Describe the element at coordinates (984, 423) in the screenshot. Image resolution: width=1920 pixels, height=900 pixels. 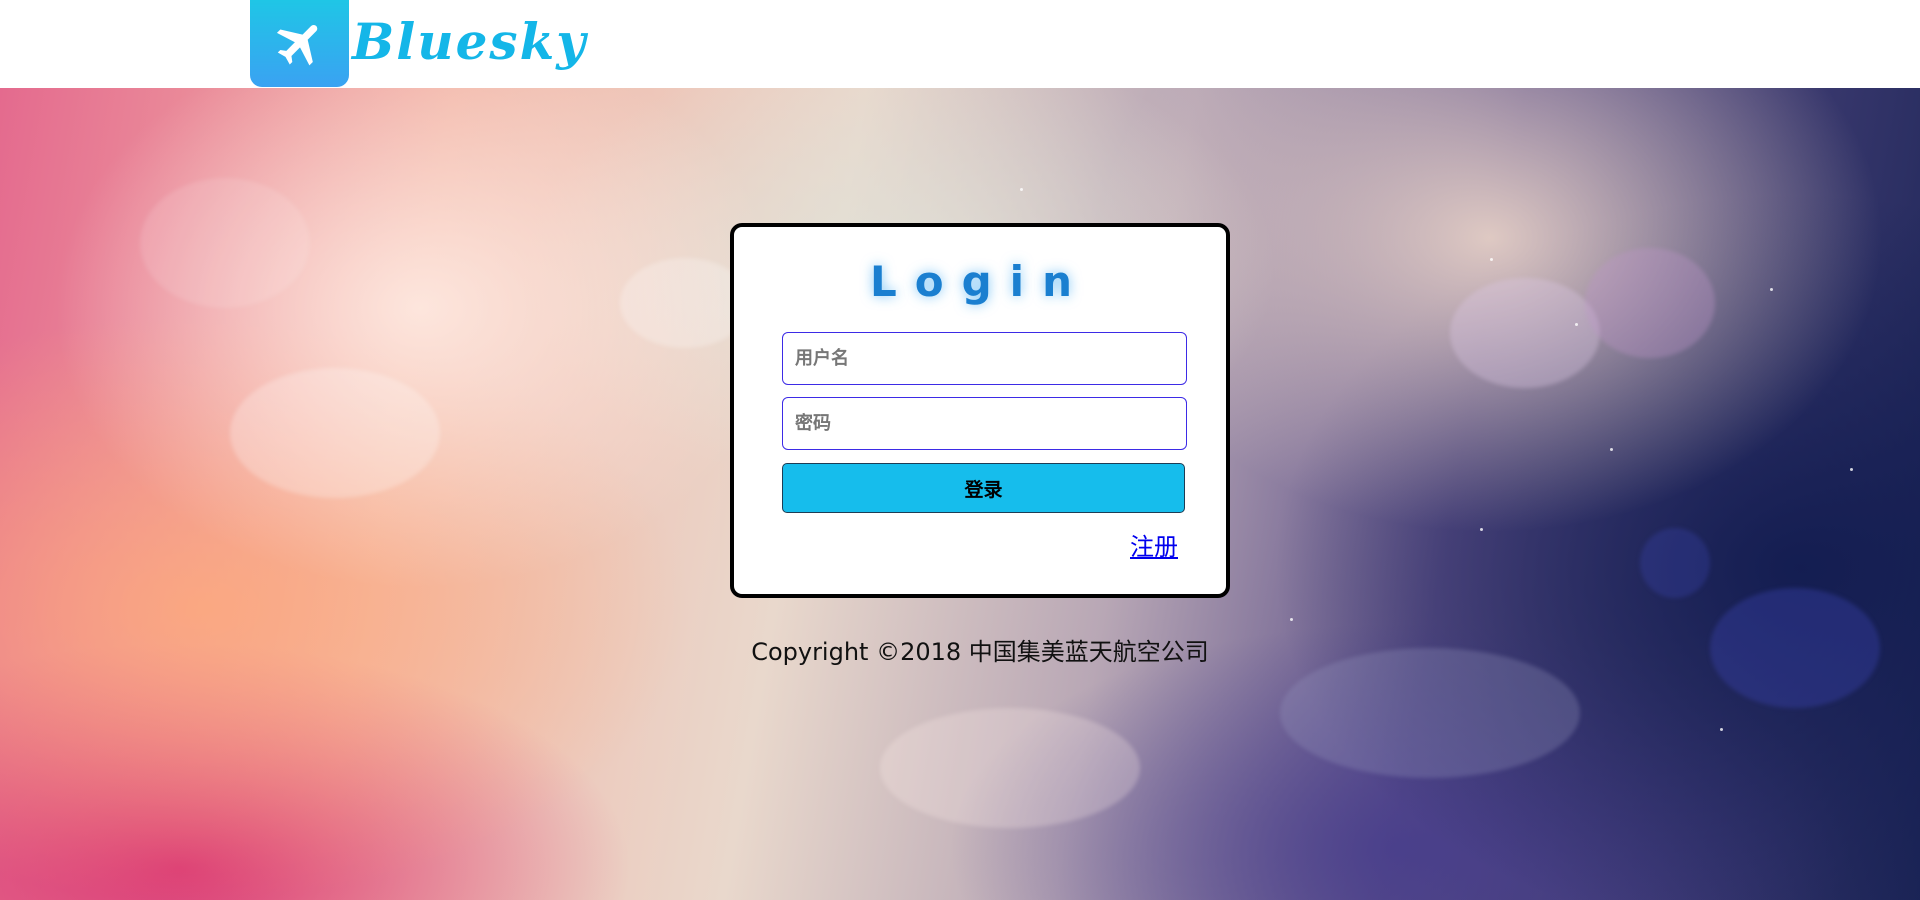
I see `password-input` at that location.